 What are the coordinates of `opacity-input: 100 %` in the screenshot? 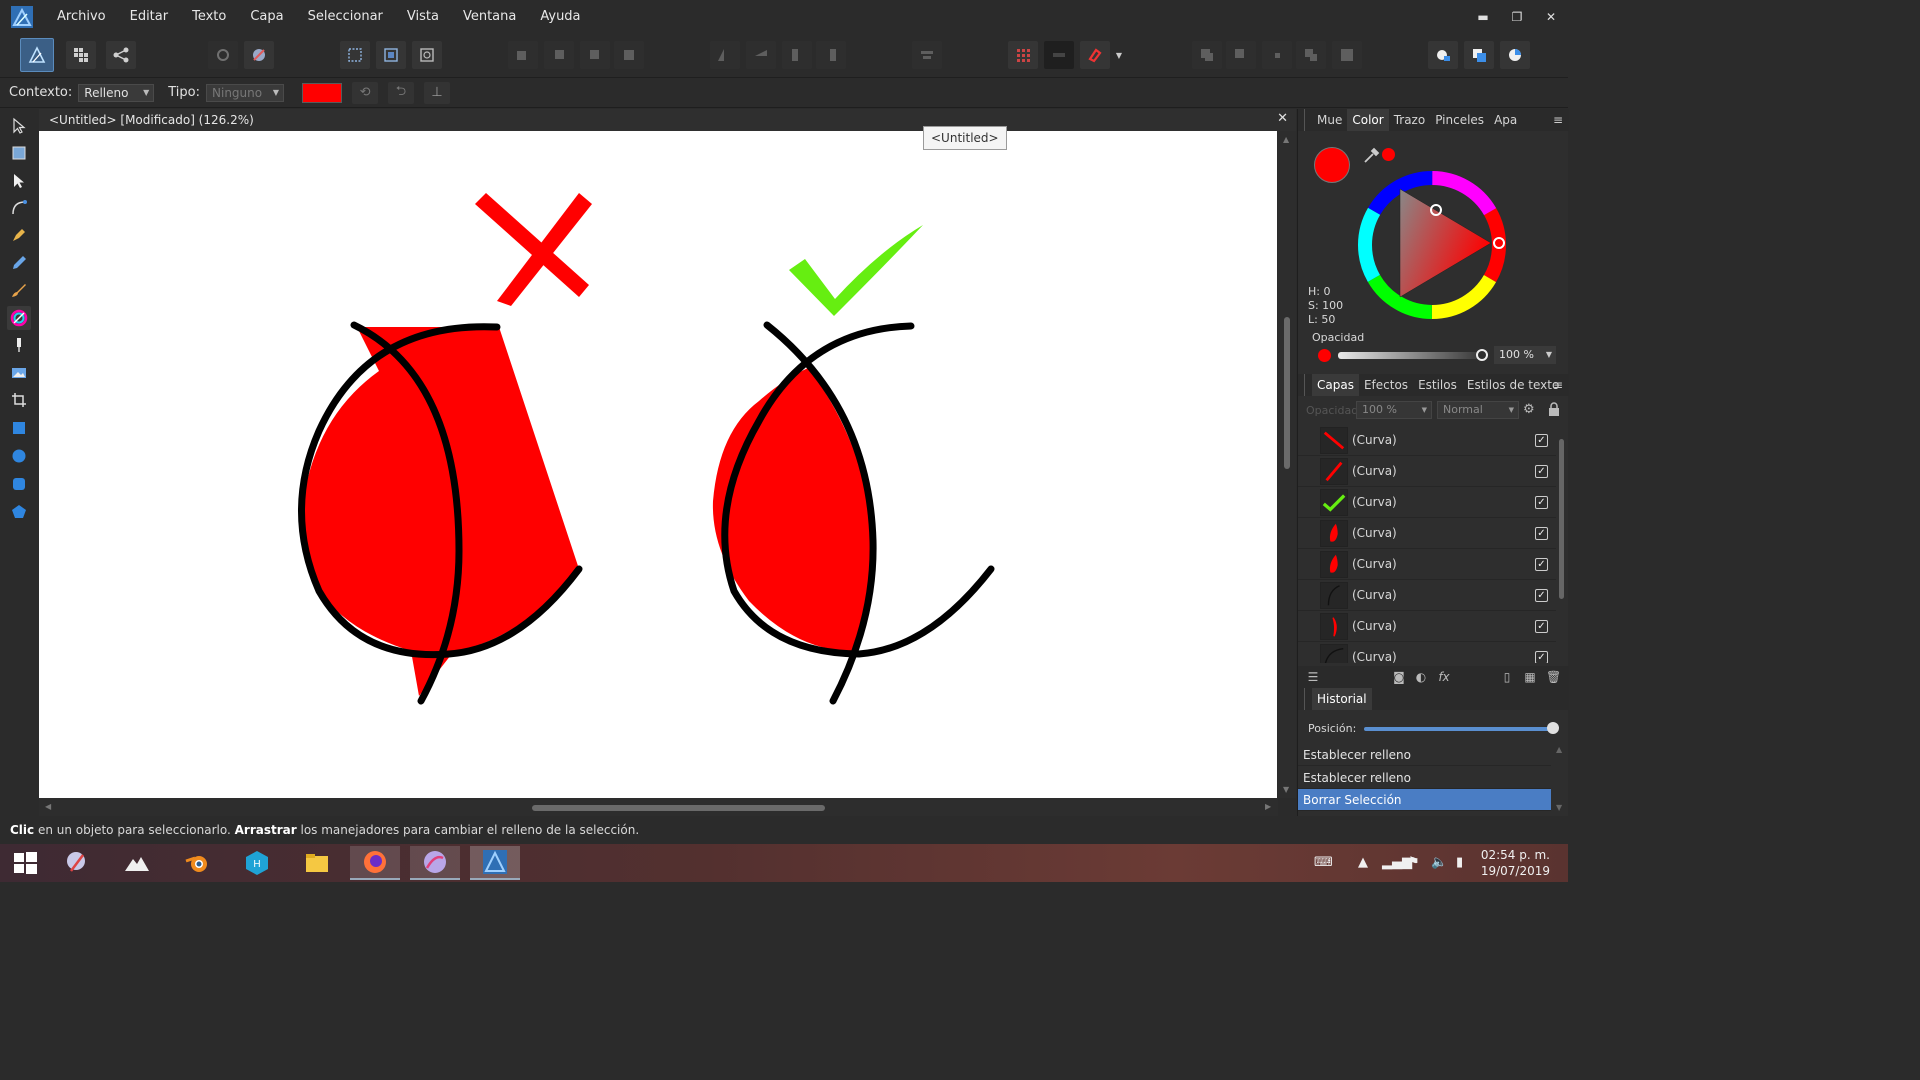 It's located at (1519, 355).